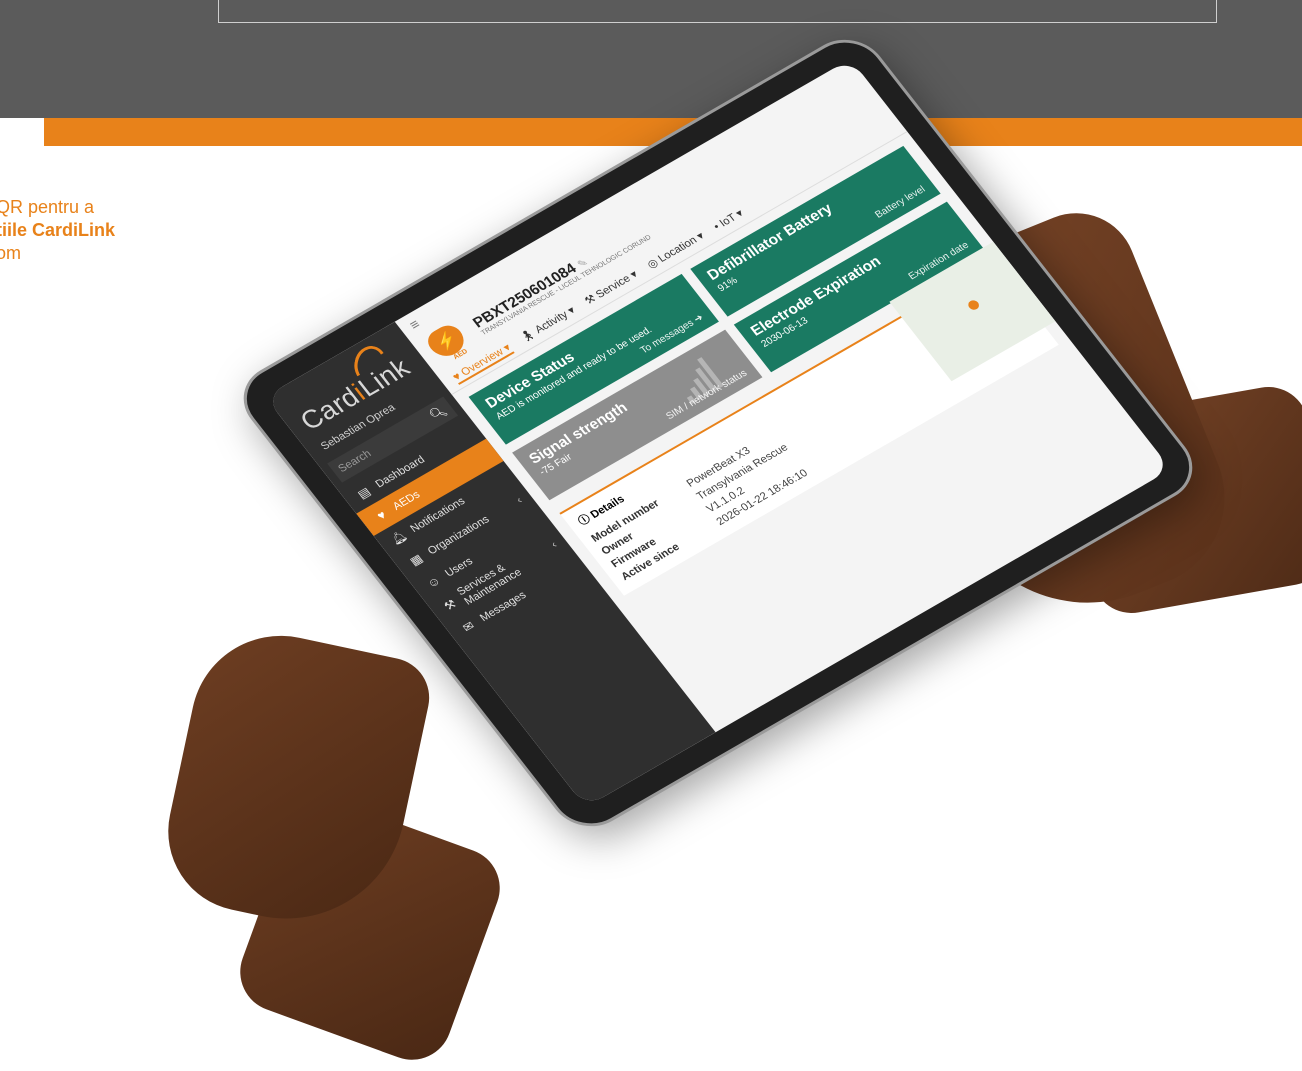 This screenshot has height=1071, width=1302. What do you see at coordinates (416, 560) in the screenshot?
I see `building-icon: ▦` at bounding box center [416, 560].